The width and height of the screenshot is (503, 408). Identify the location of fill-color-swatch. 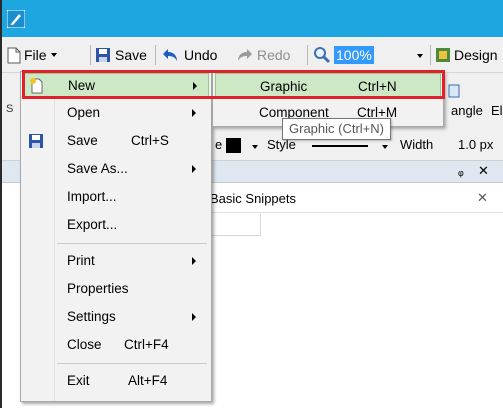
(233, 145).